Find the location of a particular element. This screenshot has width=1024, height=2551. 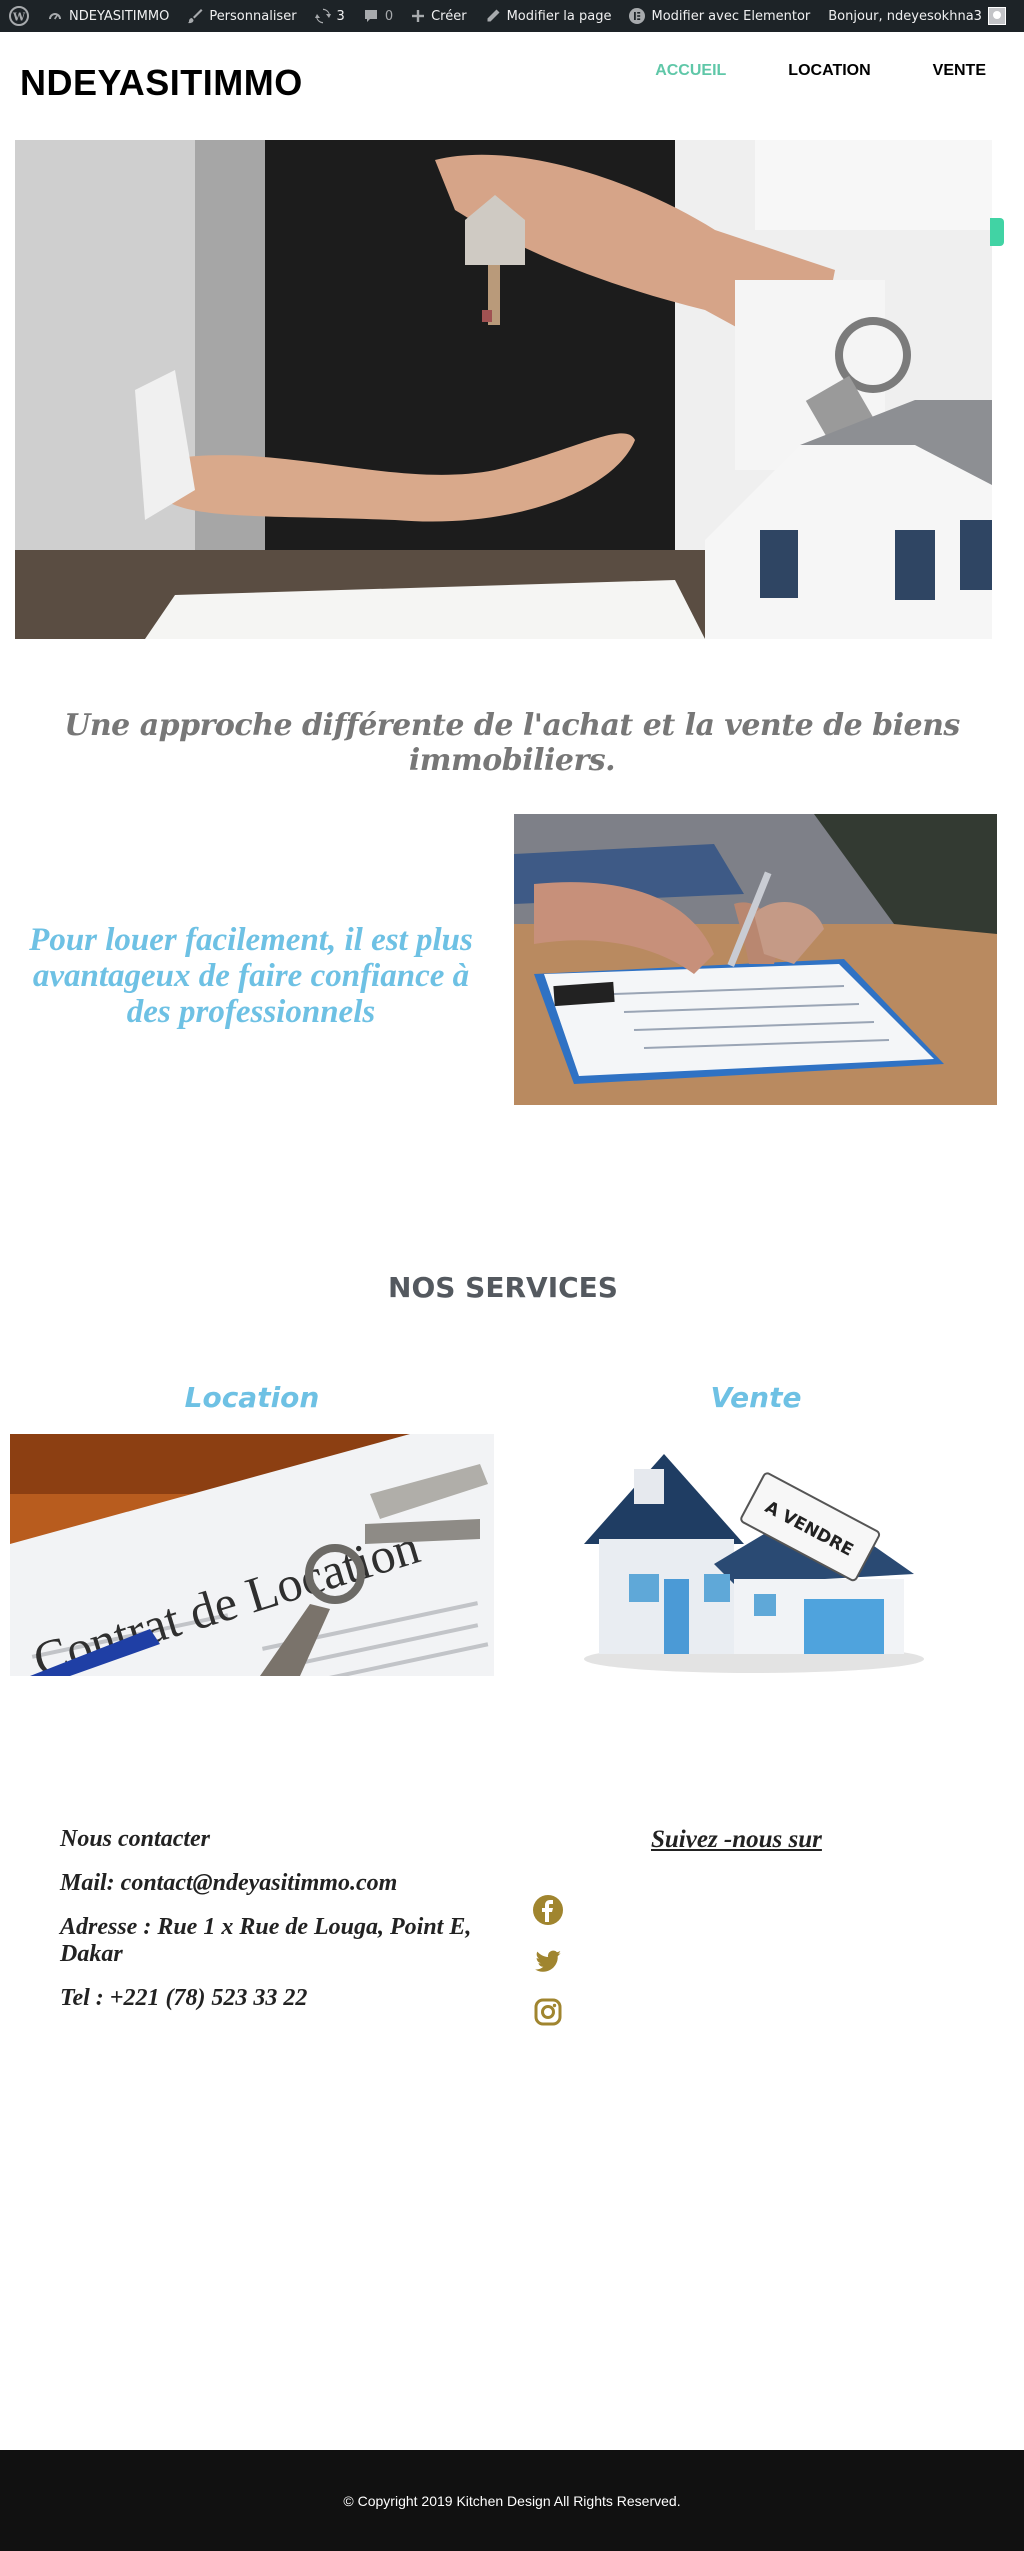

services-title: NOS SERVICES is located at coordinates (503, 1287).